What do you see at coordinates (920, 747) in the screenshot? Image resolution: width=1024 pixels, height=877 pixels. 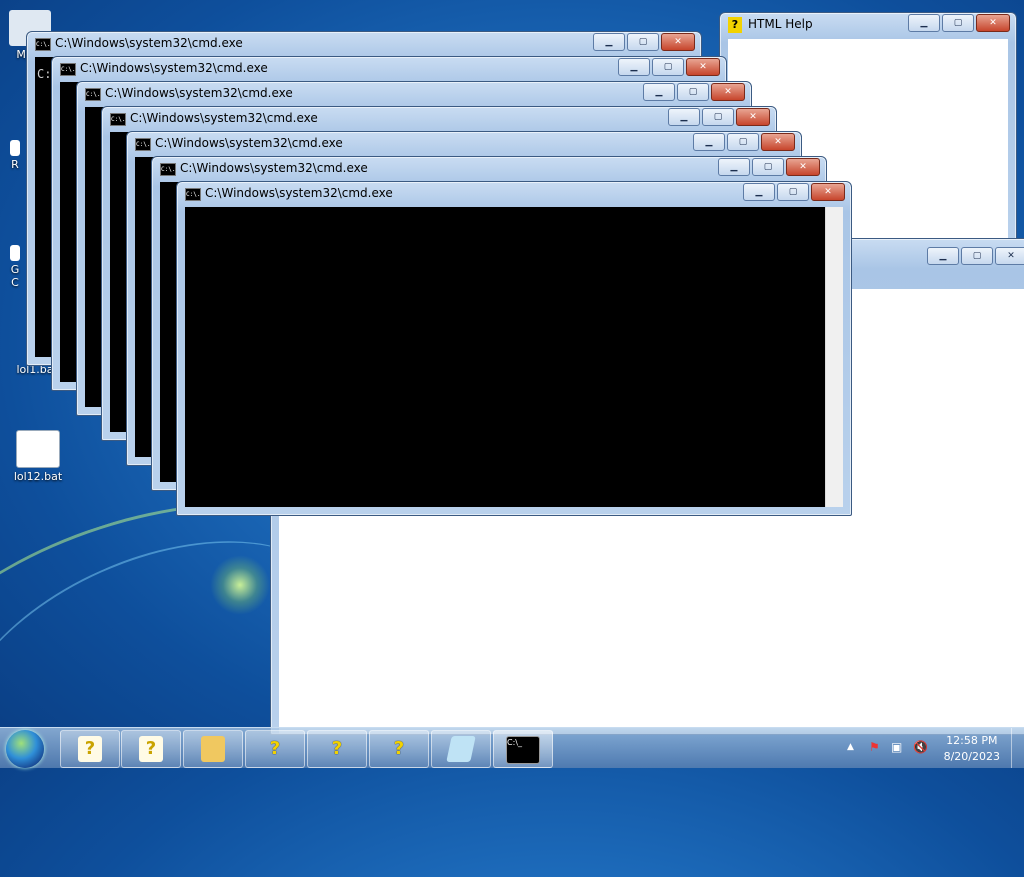 I see `volume-muted-icon: 🔇` at bounding box center [920, 747].